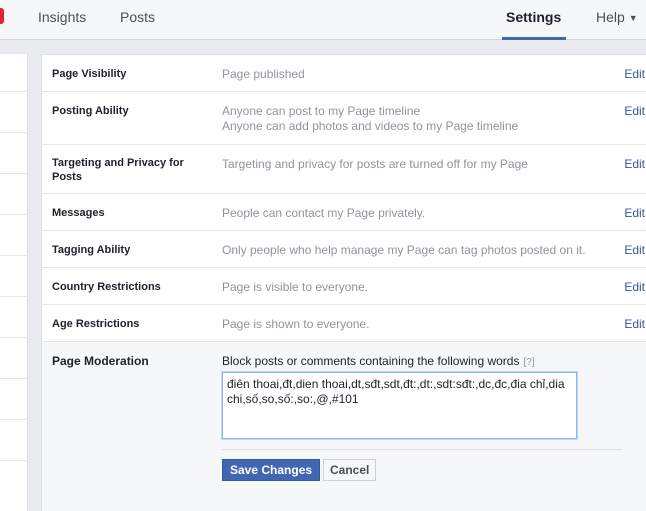 This screenshot has width=646, height=511. I want to click on chevron-down-icon: ▼, so click(633, 18).